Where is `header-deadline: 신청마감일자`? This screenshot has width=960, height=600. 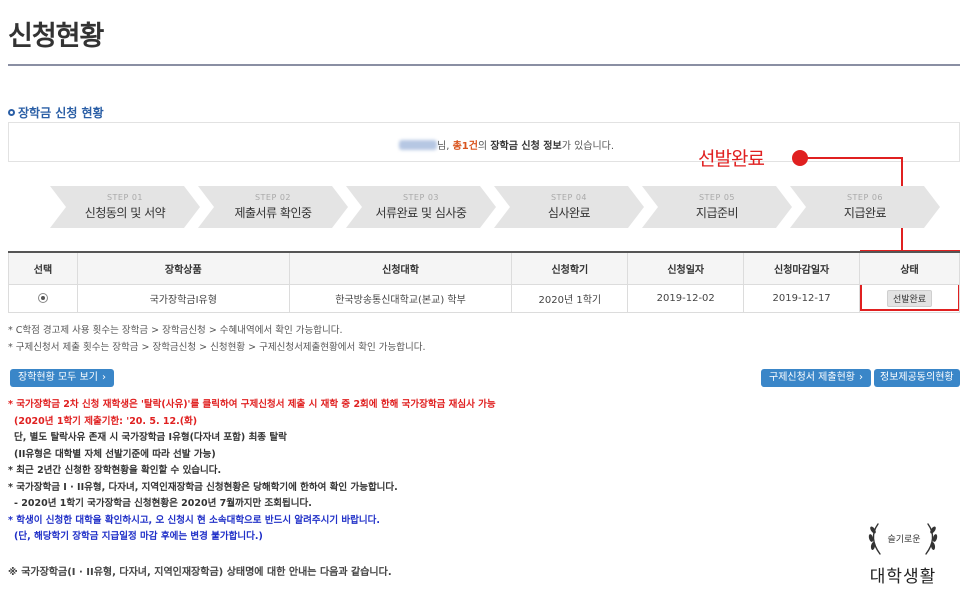
header-deadline: 신청마감일자 is located at coordinates (802, 268).